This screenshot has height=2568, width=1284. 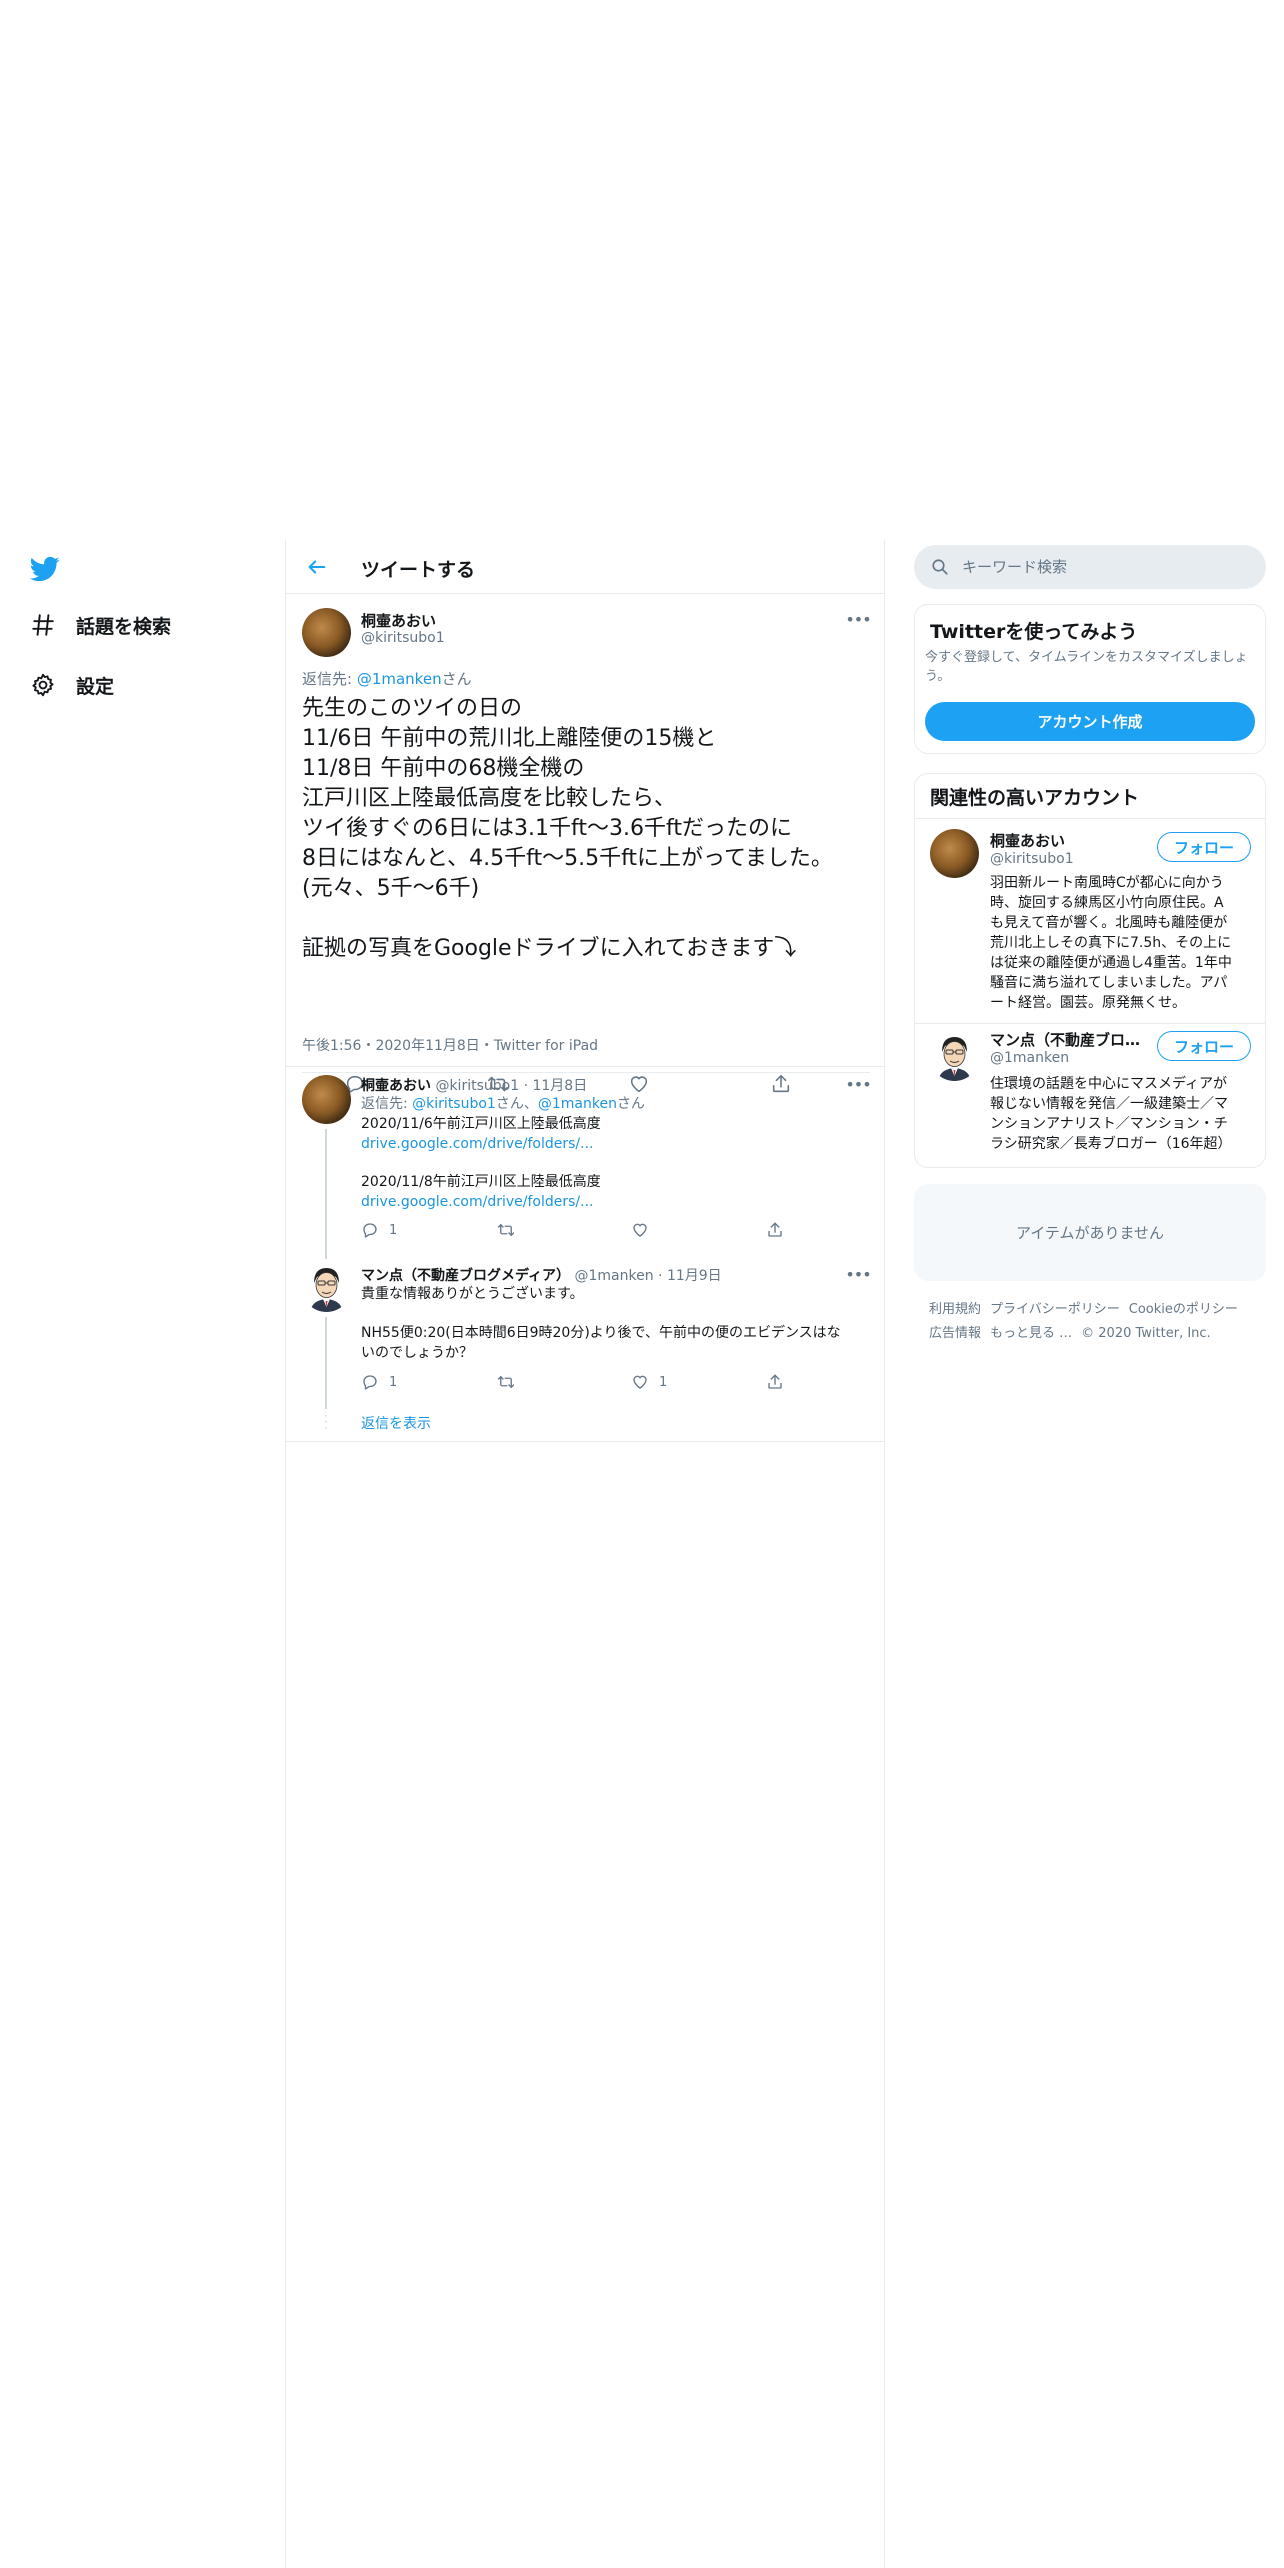 What do you see at coordinates (124, 626) in the screenshot?
I see `nav-item-label: 話題を検索` at bounding box center [124, 626].